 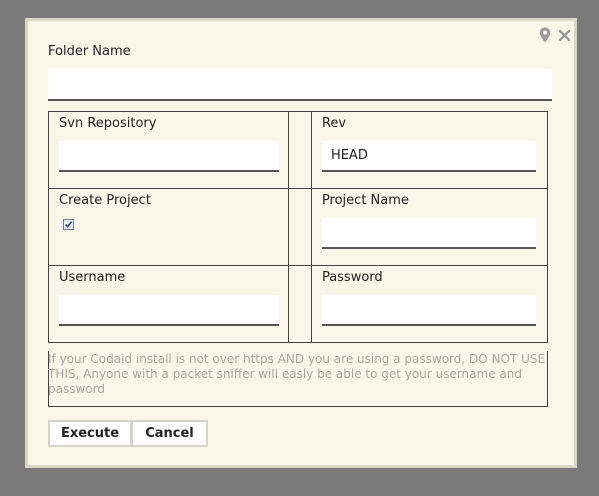 What do you see at coordinates (169, 433) in the screenshot?
I see `cancel-button: Cancel` at bounding box center [169, 433].